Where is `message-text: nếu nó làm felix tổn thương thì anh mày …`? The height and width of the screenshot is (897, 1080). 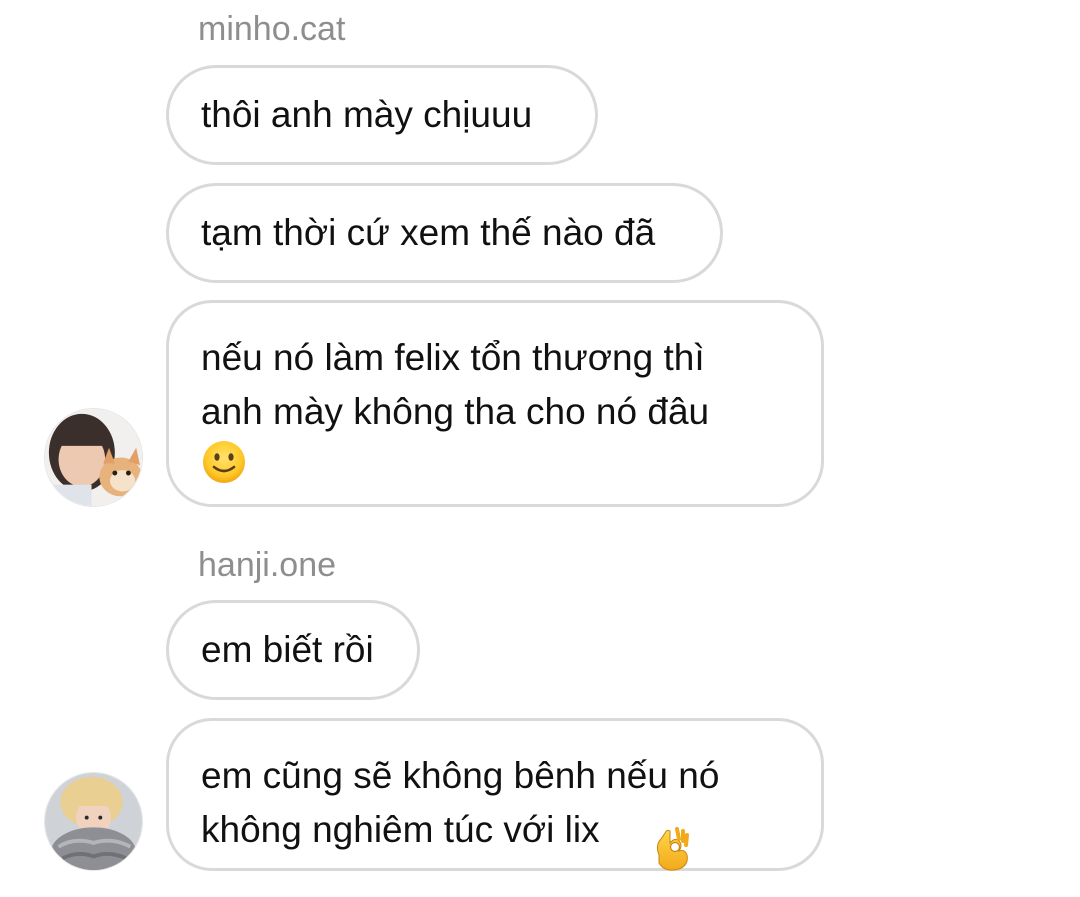 message-text: nếu nó làm felix tổn thương thì anh mày … is located at coordinates (455, 384).